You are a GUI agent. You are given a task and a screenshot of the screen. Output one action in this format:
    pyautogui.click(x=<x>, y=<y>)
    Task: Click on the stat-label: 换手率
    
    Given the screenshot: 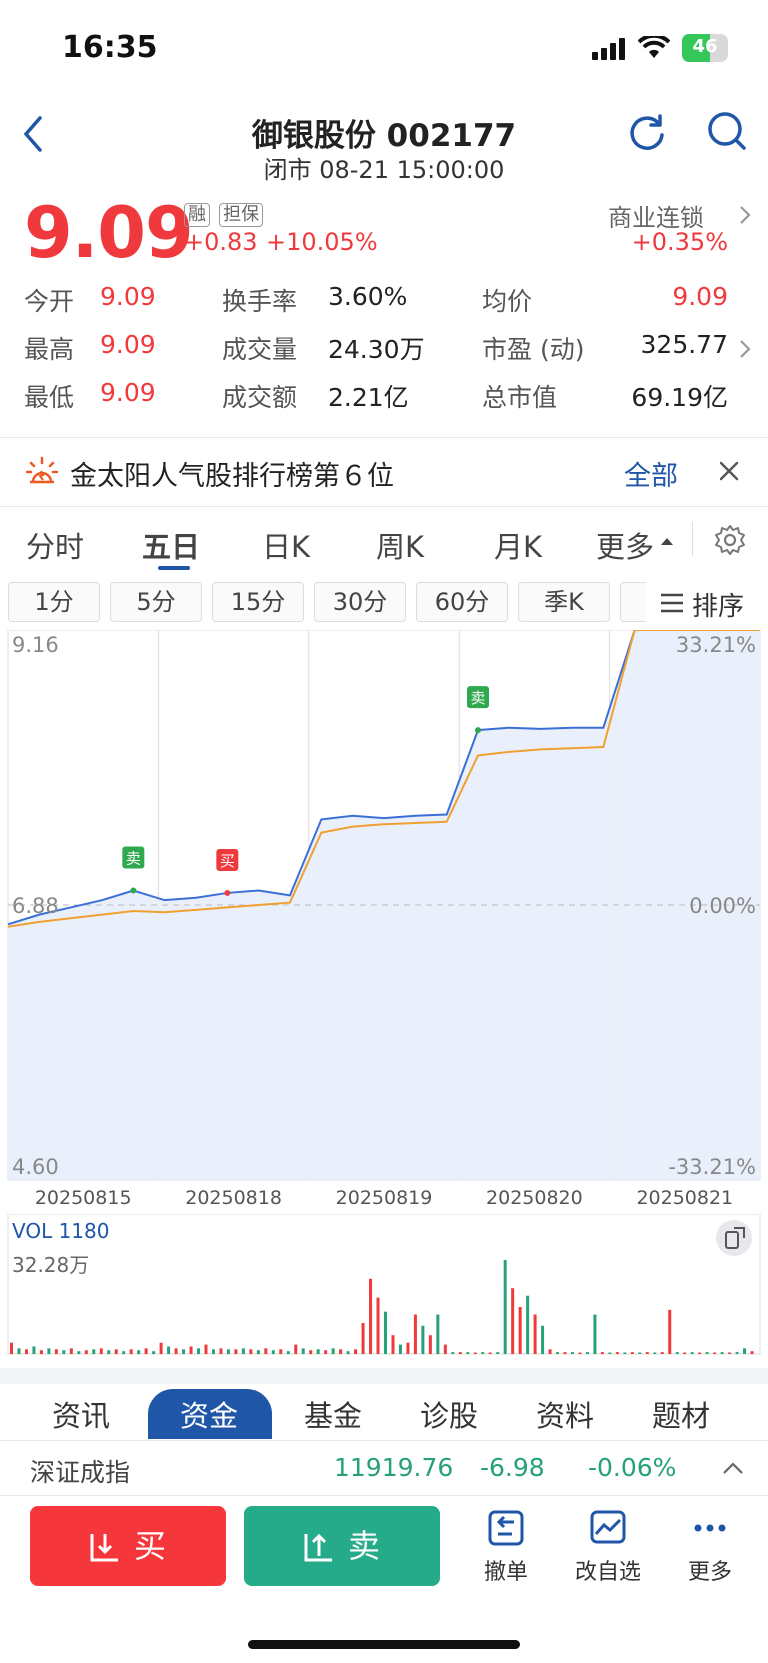 What is the action you would take?
    pyautogui.click(x=260, y=301)
    